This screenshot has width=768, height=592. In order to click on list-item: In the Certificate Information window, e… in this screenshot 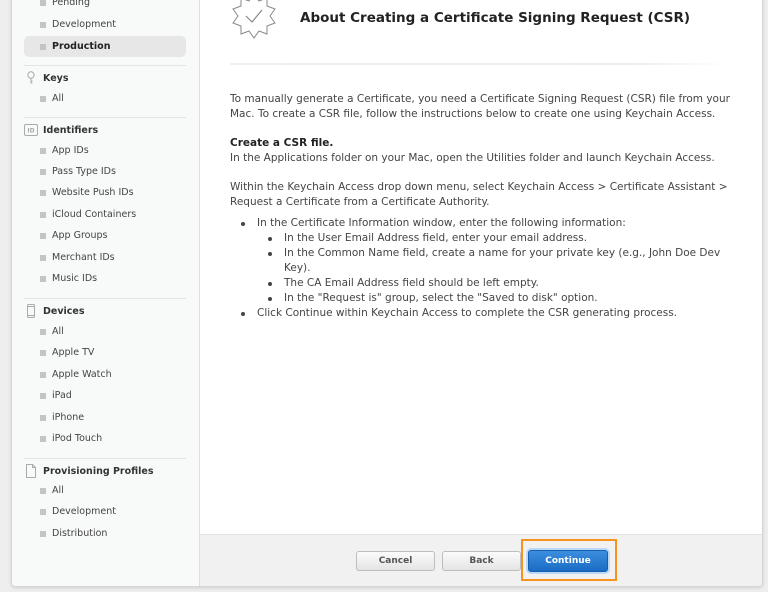, I will do `click(480, 261)`.